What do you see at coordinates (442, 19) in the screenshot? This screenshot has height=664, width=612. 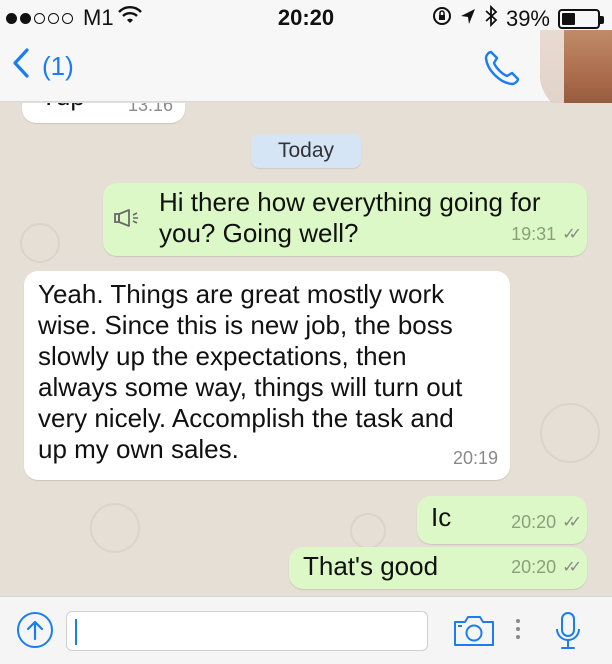 I see `rotation-lock-icon` at bounding box center [442, 19].